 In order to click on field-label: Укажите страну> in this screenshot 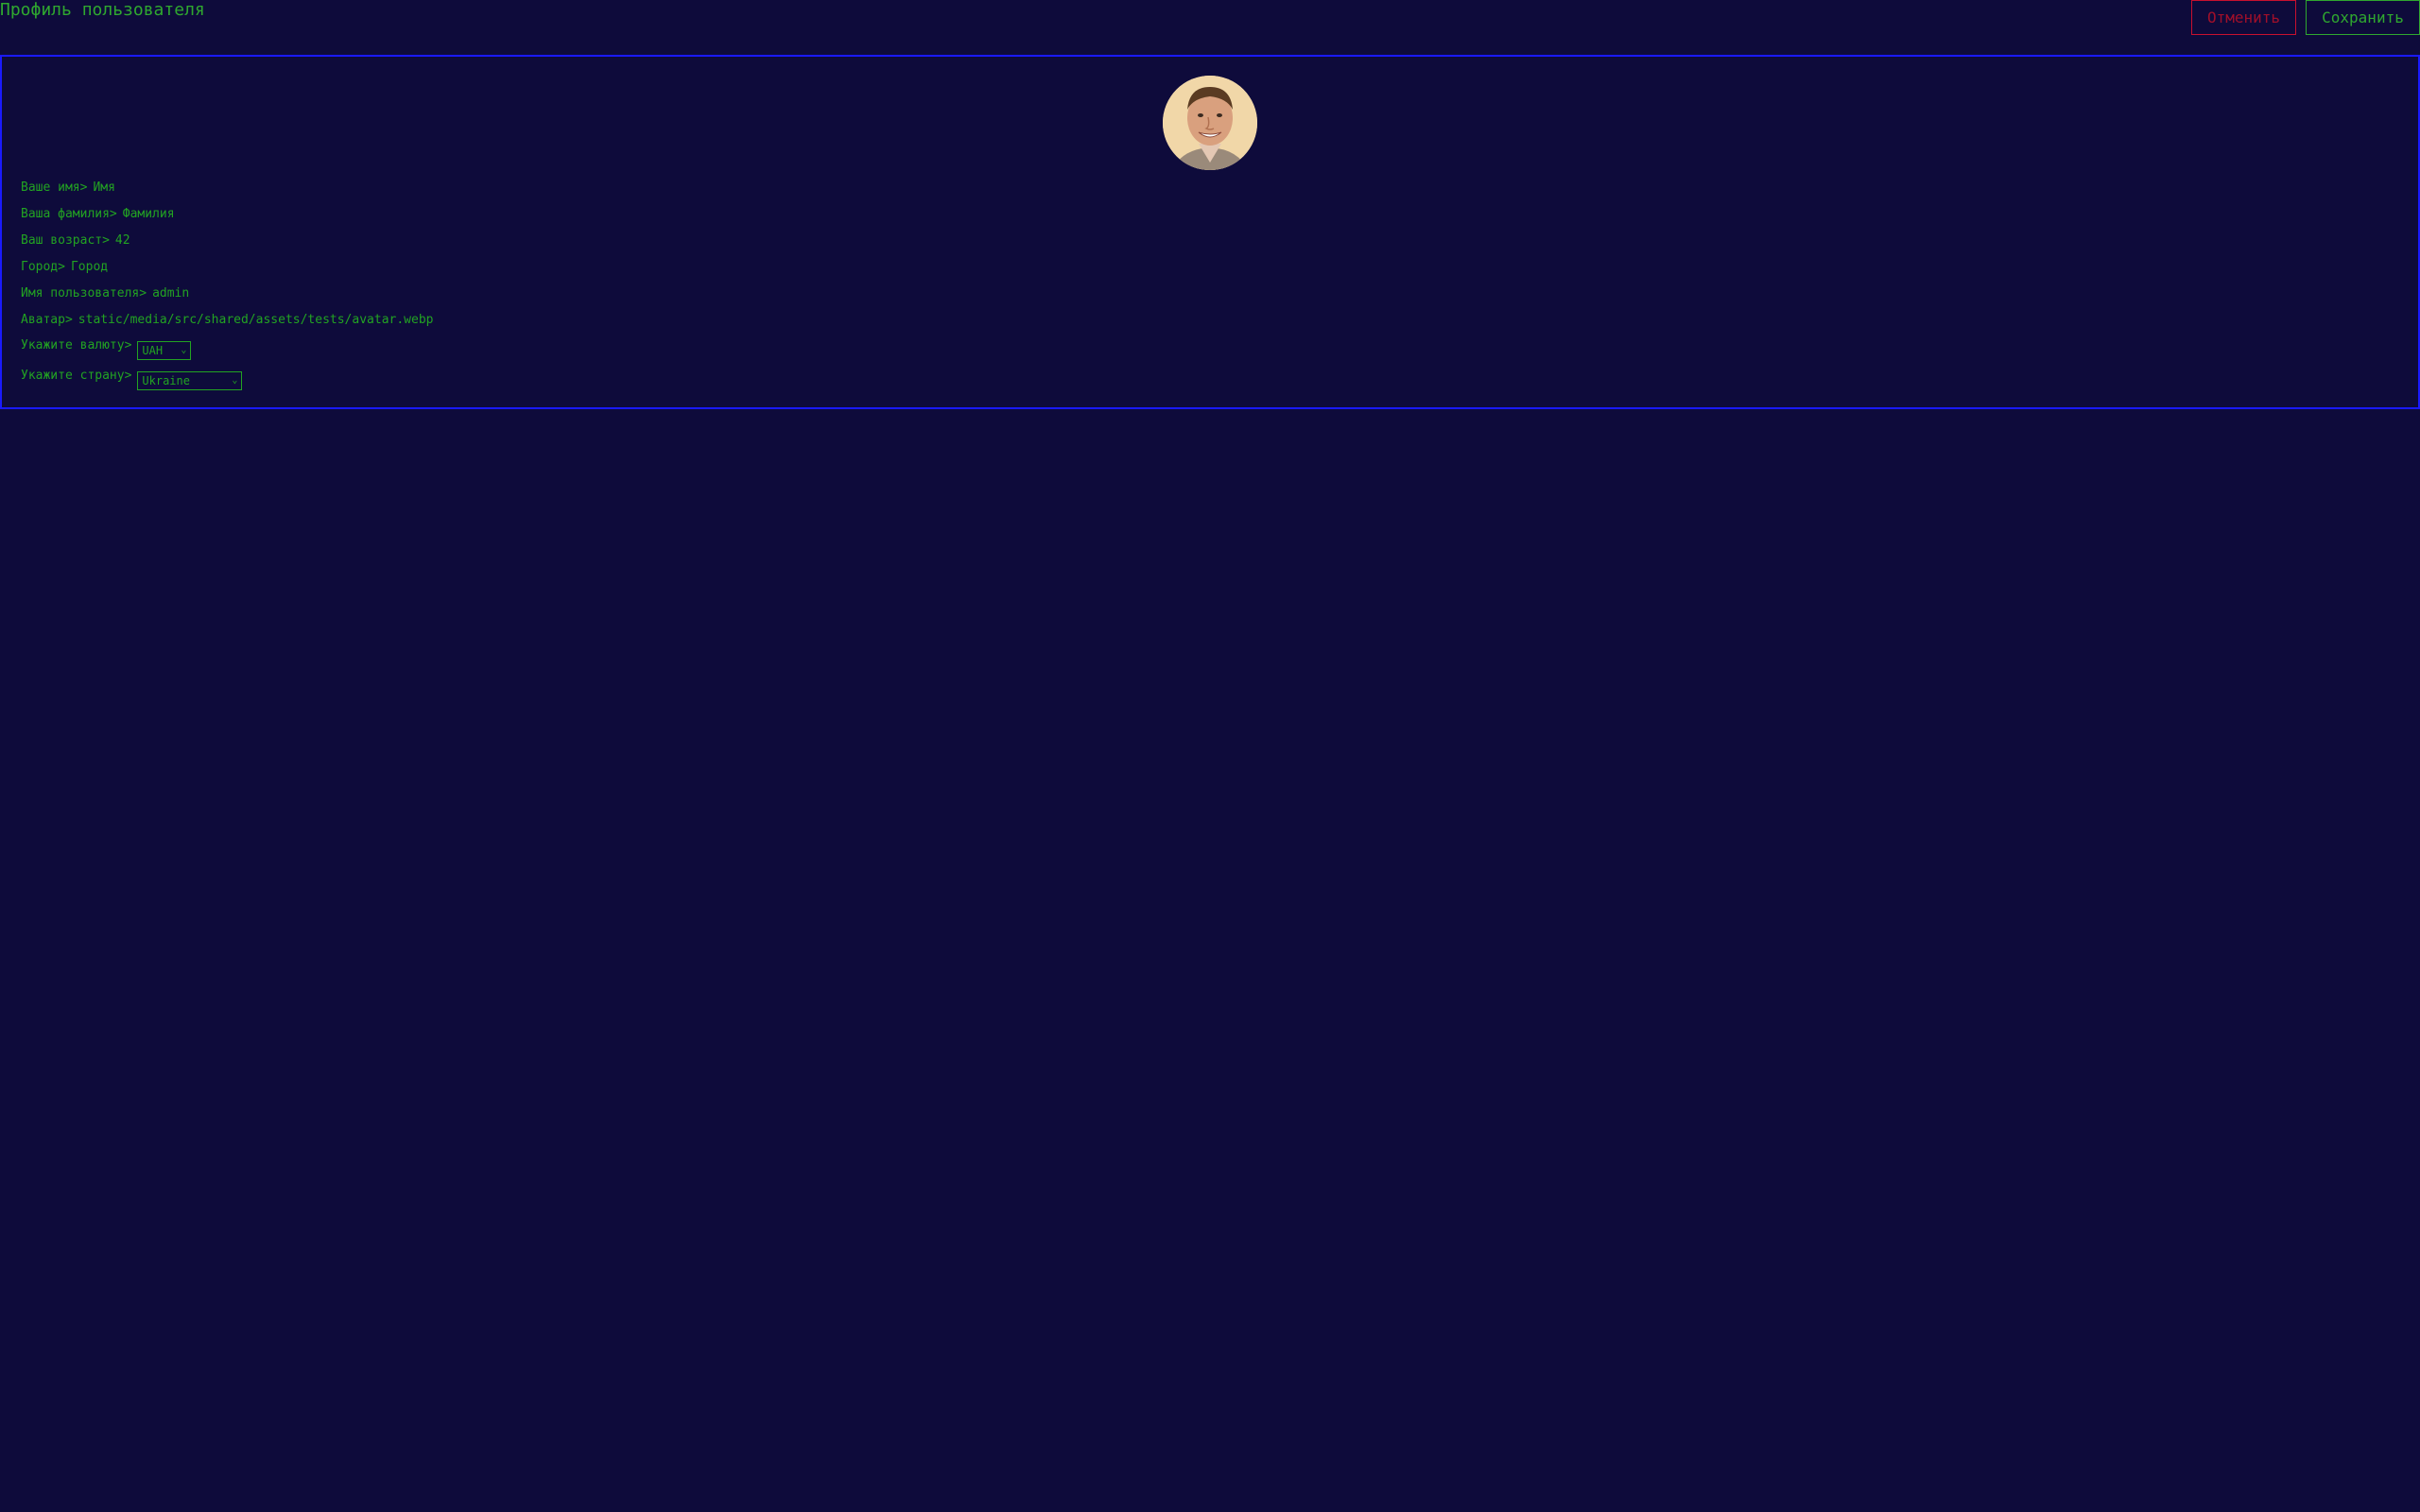, I will do `click(76, 376)`.